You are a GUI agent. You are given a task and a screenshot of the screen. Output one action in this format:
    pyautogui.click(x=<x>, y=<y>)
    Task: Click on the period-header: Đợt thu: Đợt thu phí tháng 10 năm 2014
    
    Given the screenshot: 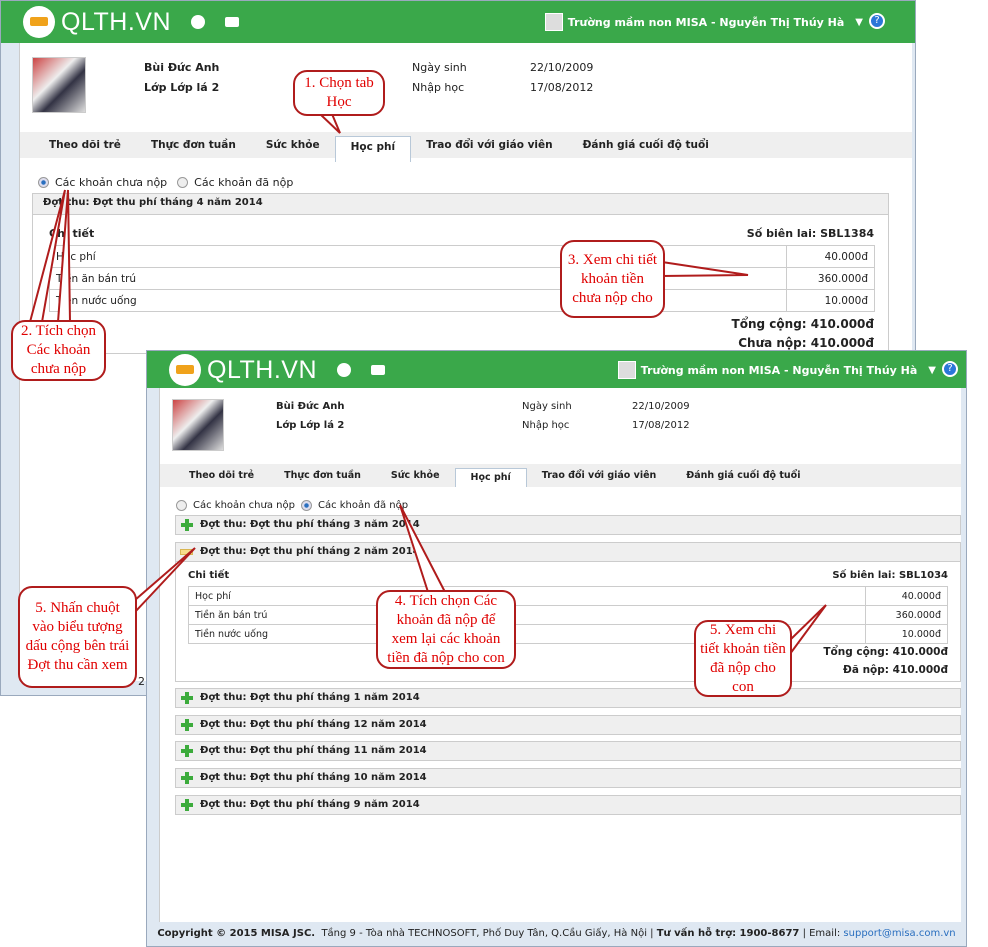 What is the action you would take?
    pyautogui.click(x=568, y=778)
    